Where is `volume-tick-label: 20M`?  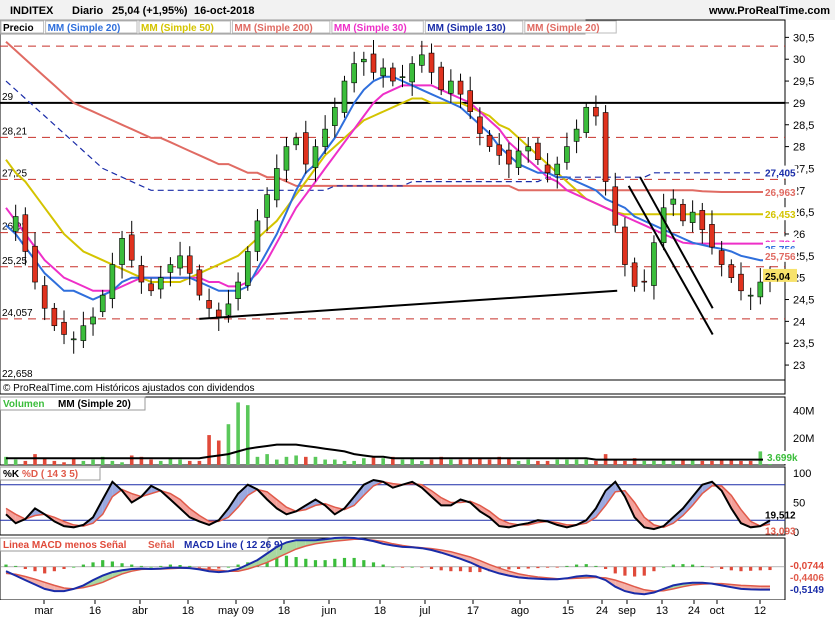 volume-tick-label: 20M is located at coordinates (803, 439).